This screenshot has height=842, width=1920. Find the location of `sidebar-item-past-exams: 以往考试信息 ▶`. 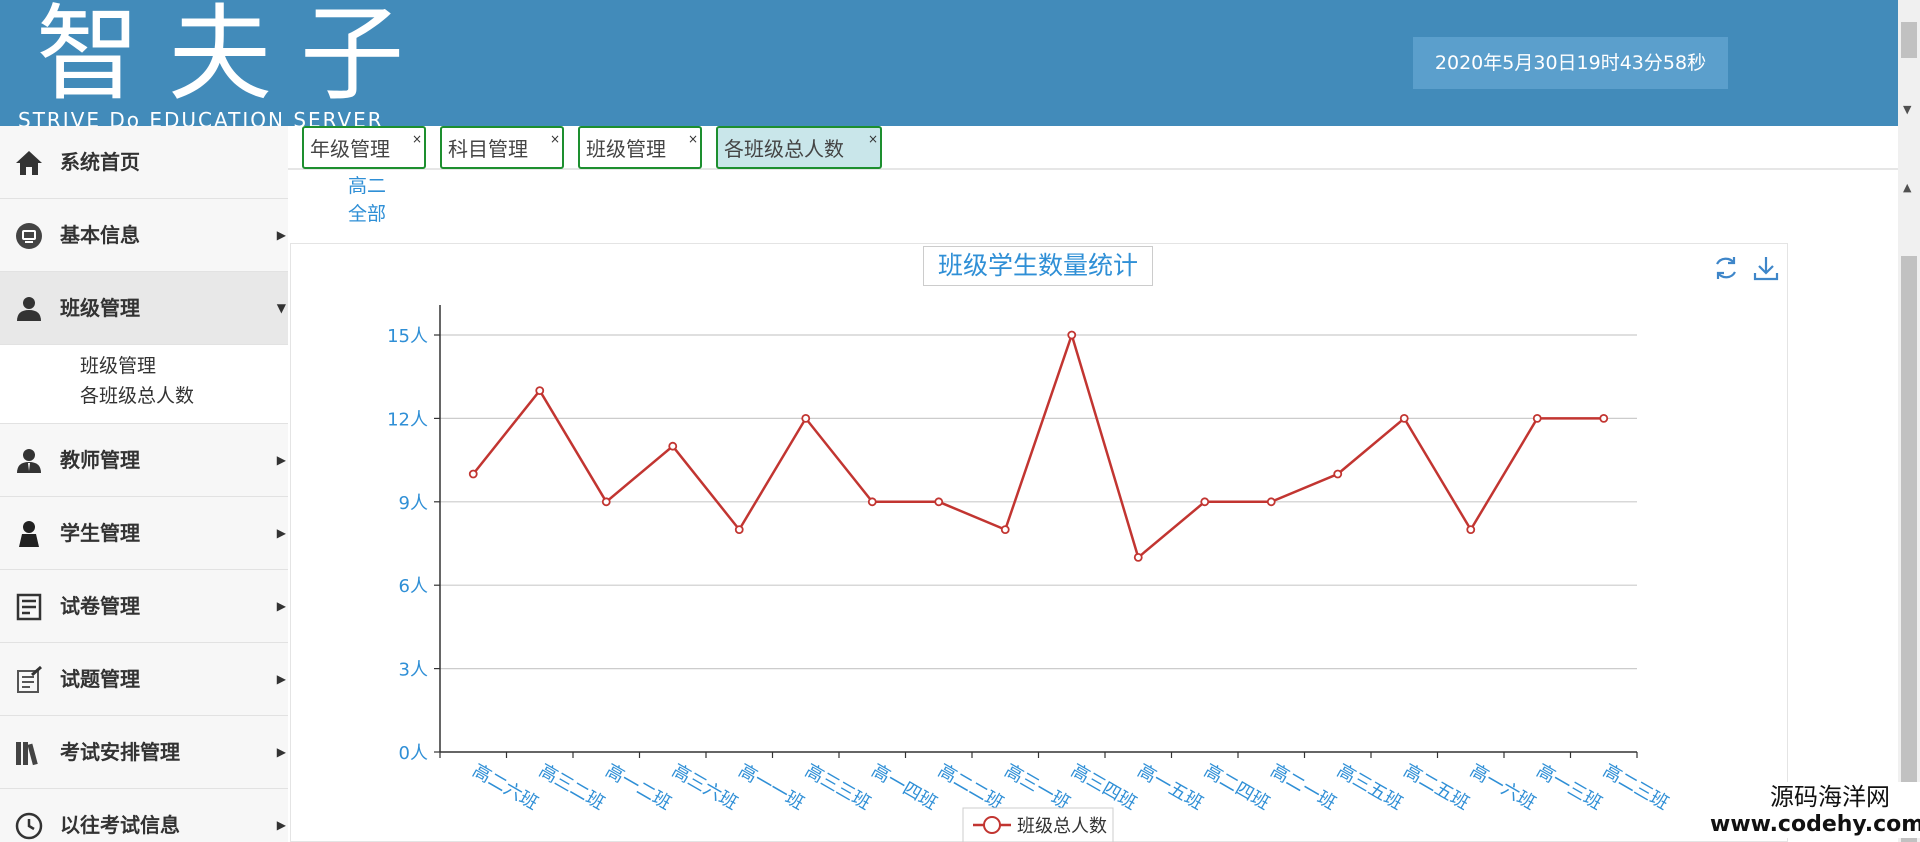

sidebar-item-past-exams: 以往考试信息 ▶ is located at coordinates (144, 815).